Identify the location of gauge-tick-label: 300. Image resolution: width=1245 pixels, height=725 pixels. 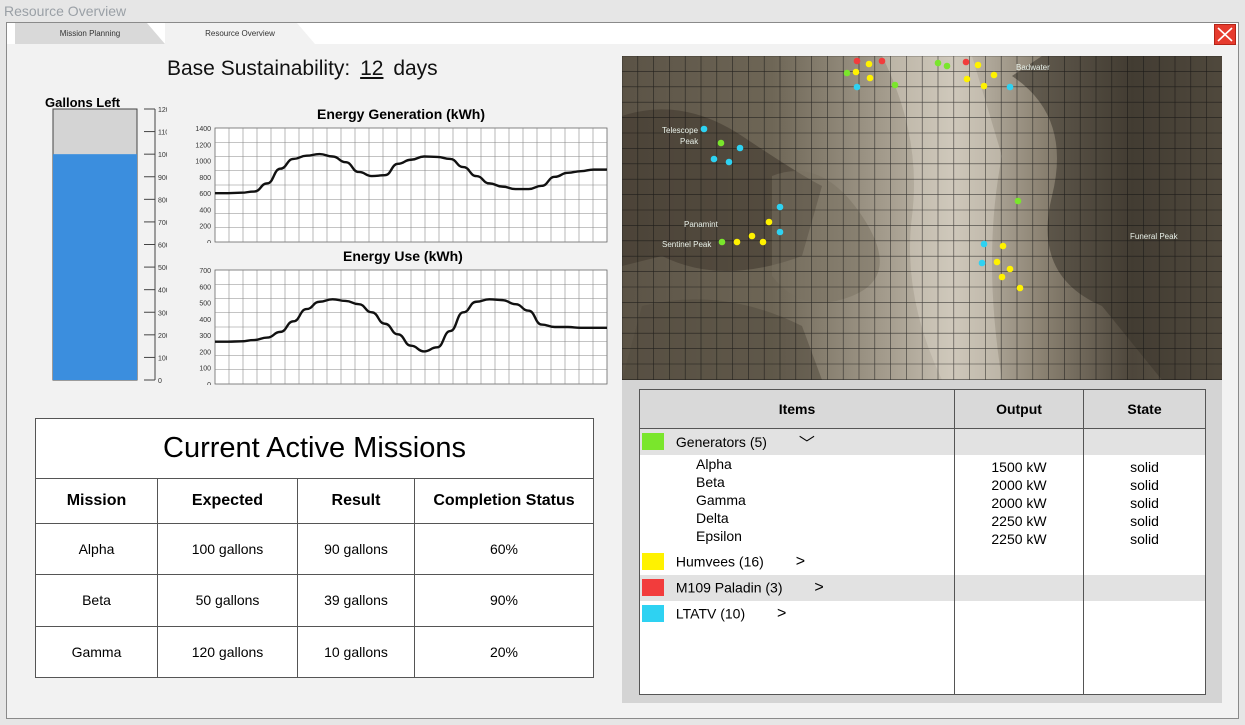
(162, 313).